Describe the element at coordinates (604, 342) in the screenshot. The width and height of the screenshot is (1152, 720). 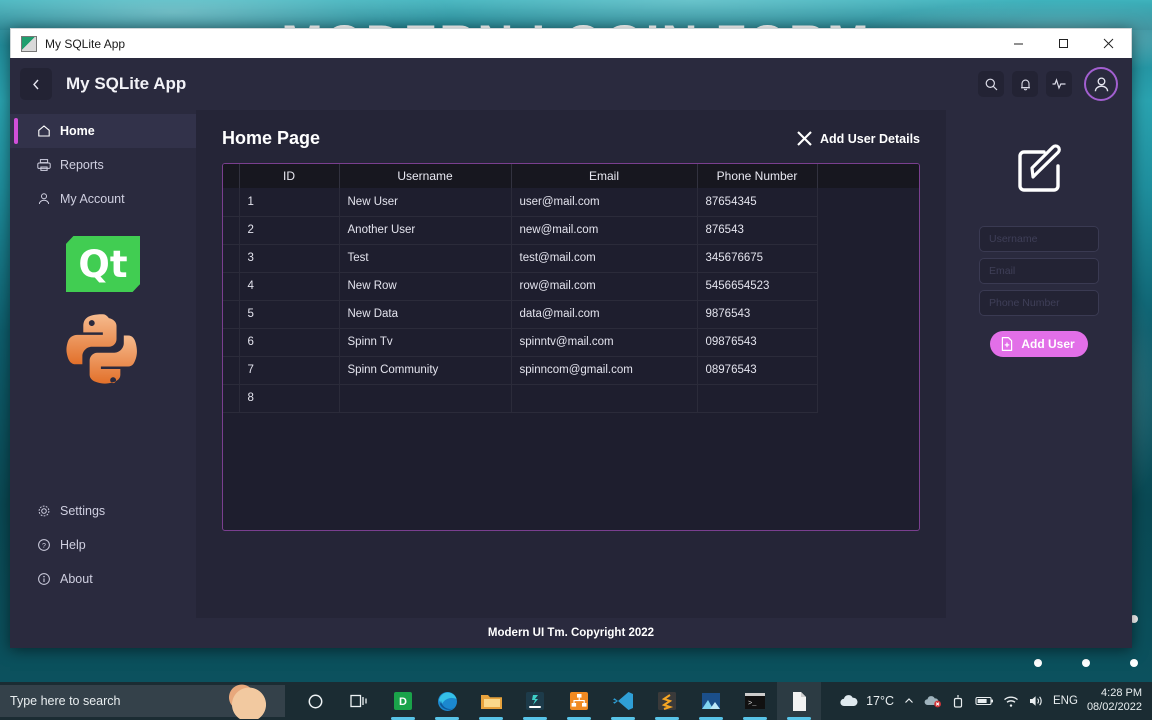
I see `cell-email: spinntv@mail.com` at that location.